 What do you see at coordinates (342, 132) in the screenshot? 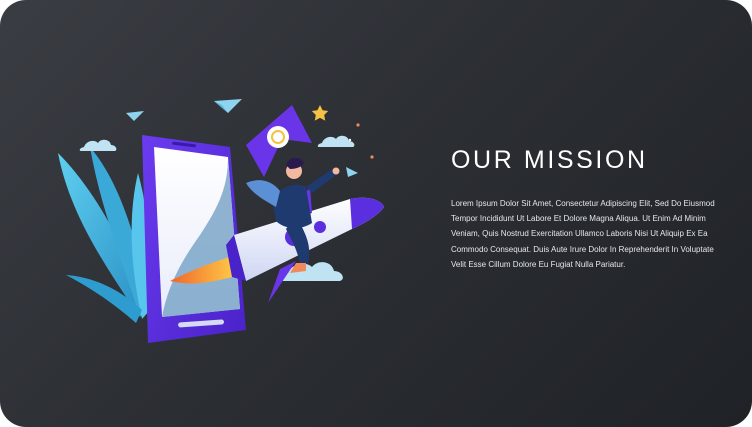
I see `star-icon` at bounding box center [342, 132].